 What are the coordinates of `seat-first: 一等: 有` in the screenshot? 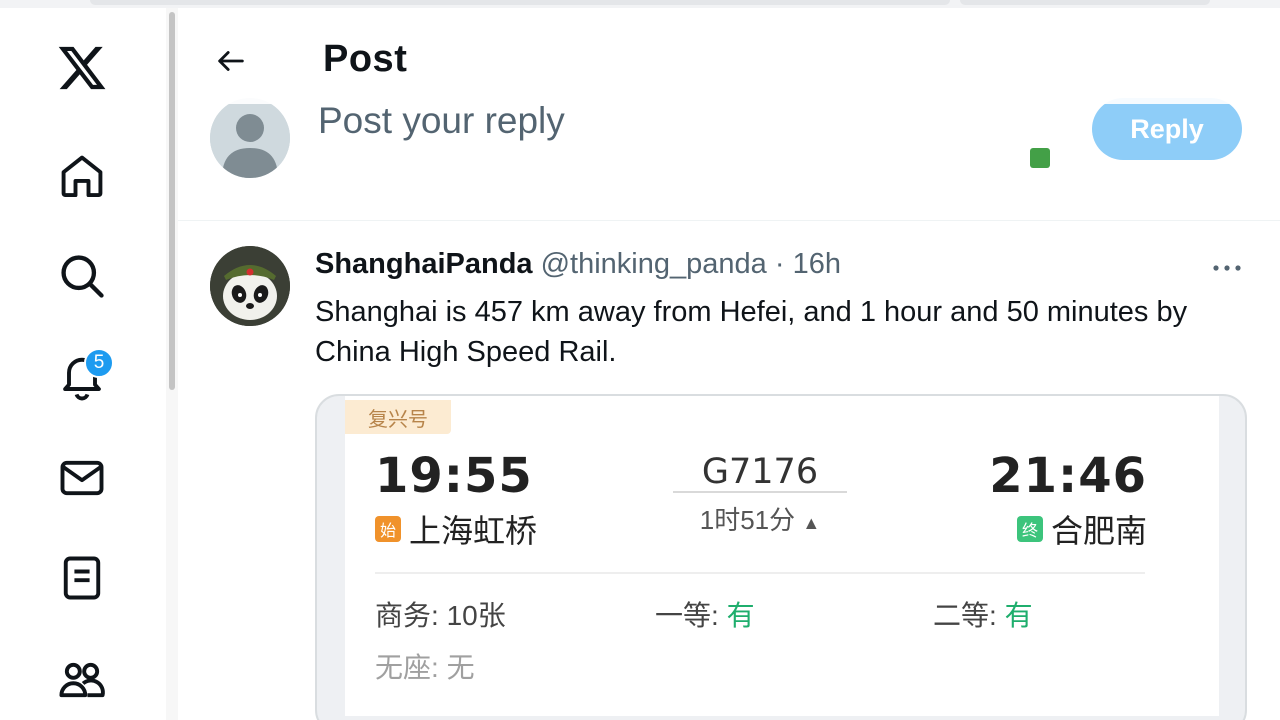 It's located at (705, 614).